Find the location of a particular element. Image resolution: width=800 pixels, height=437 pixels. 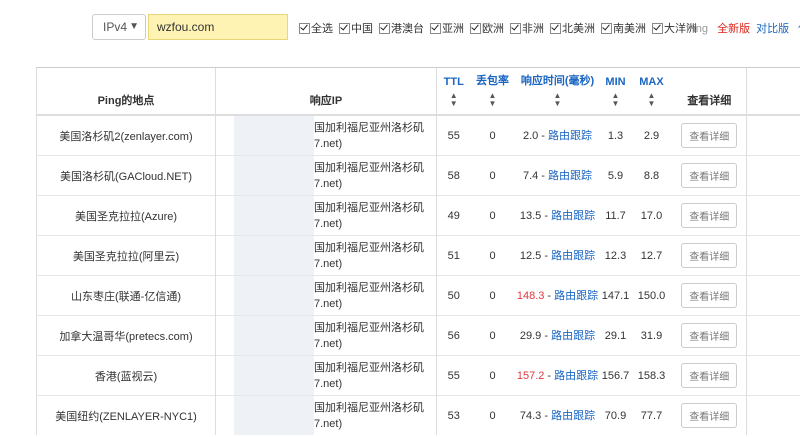

region-filter: 中国 is located at coordinates (356, 28).